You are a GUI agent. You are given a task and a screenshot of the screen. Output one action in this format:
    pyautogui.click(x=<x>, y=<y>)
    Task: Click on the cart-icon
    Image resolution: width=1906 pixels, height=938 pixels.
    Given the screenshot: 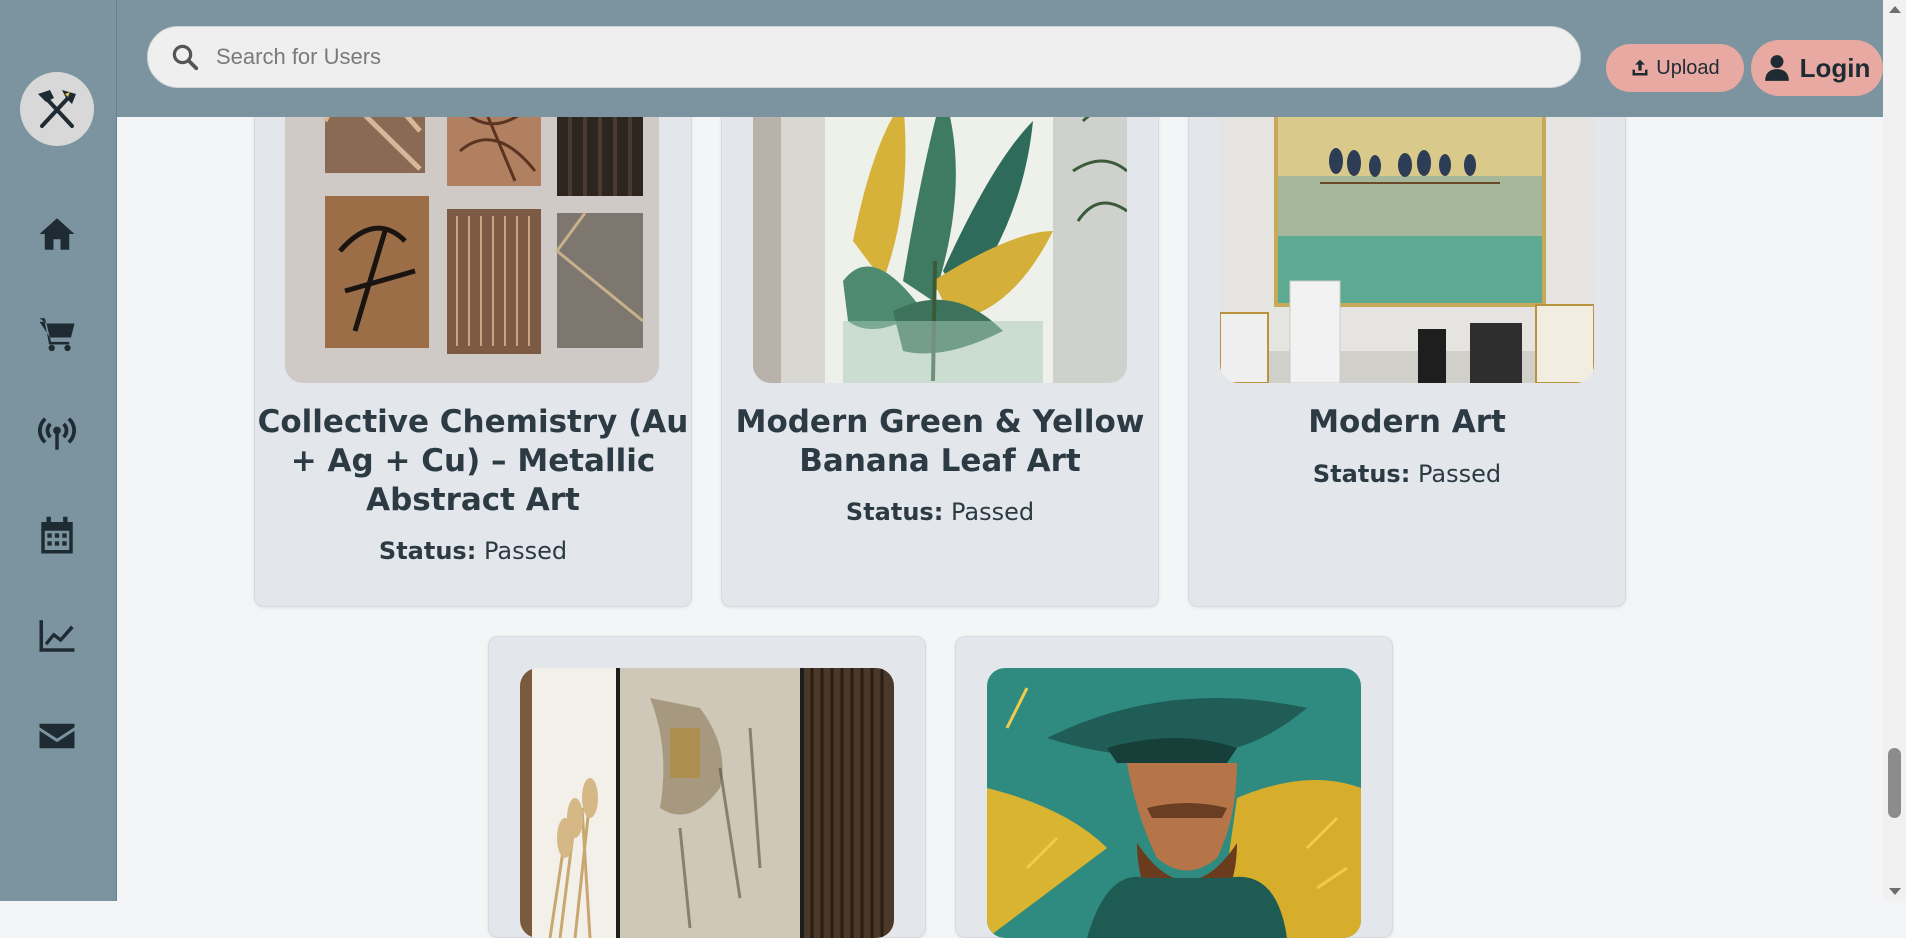 What is the action you would take?
    pyautogui.click(x=57, y=334)
    